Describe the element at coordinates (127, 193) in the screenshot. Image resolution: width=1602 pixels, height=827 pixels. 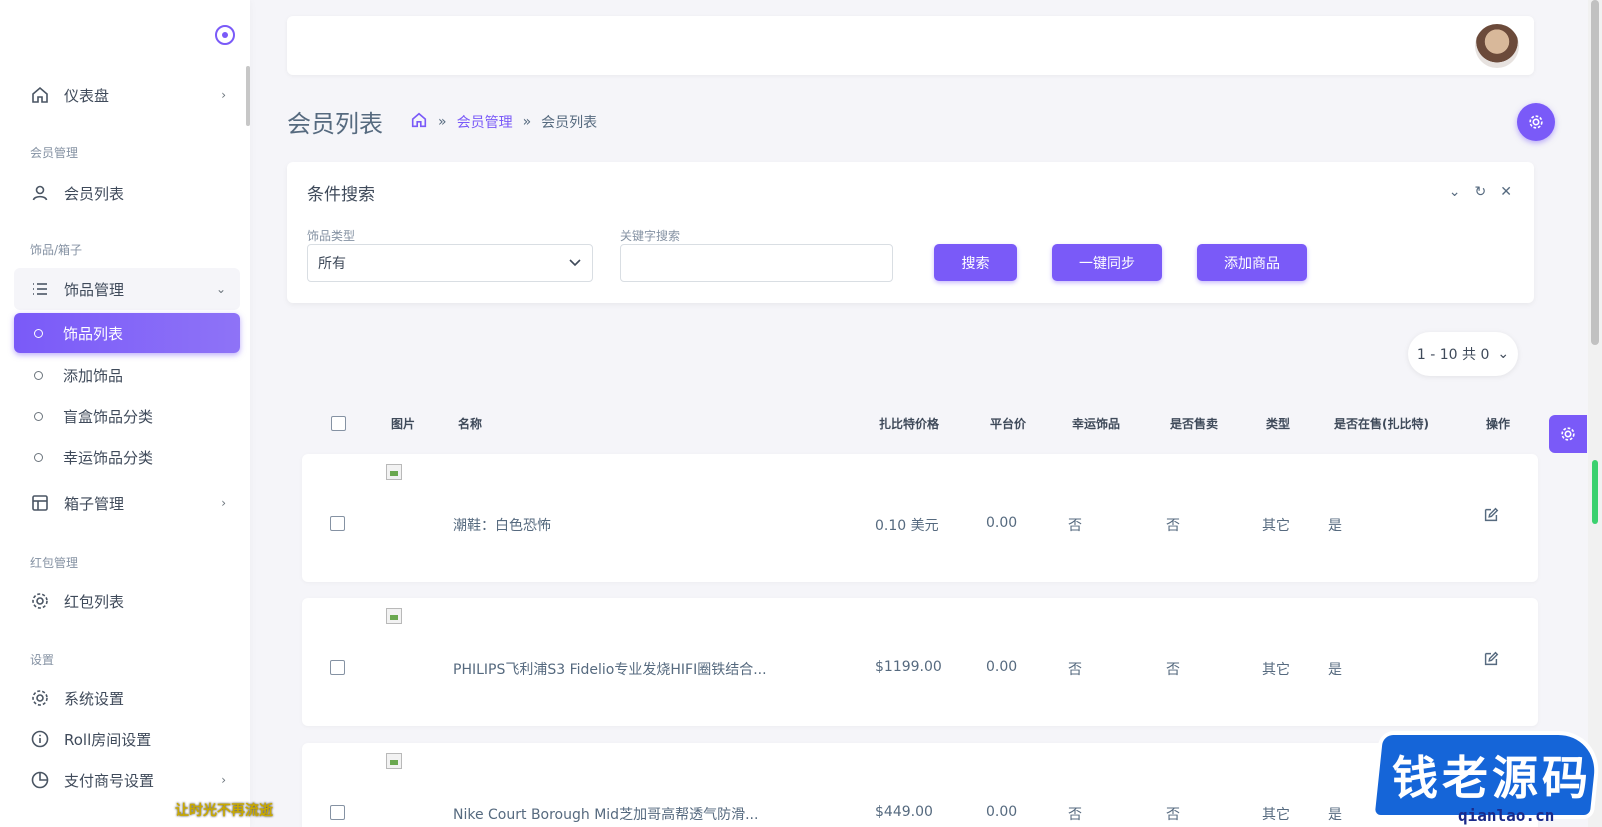
I see `sidebar-item-member-list: 会员列表` at that location.